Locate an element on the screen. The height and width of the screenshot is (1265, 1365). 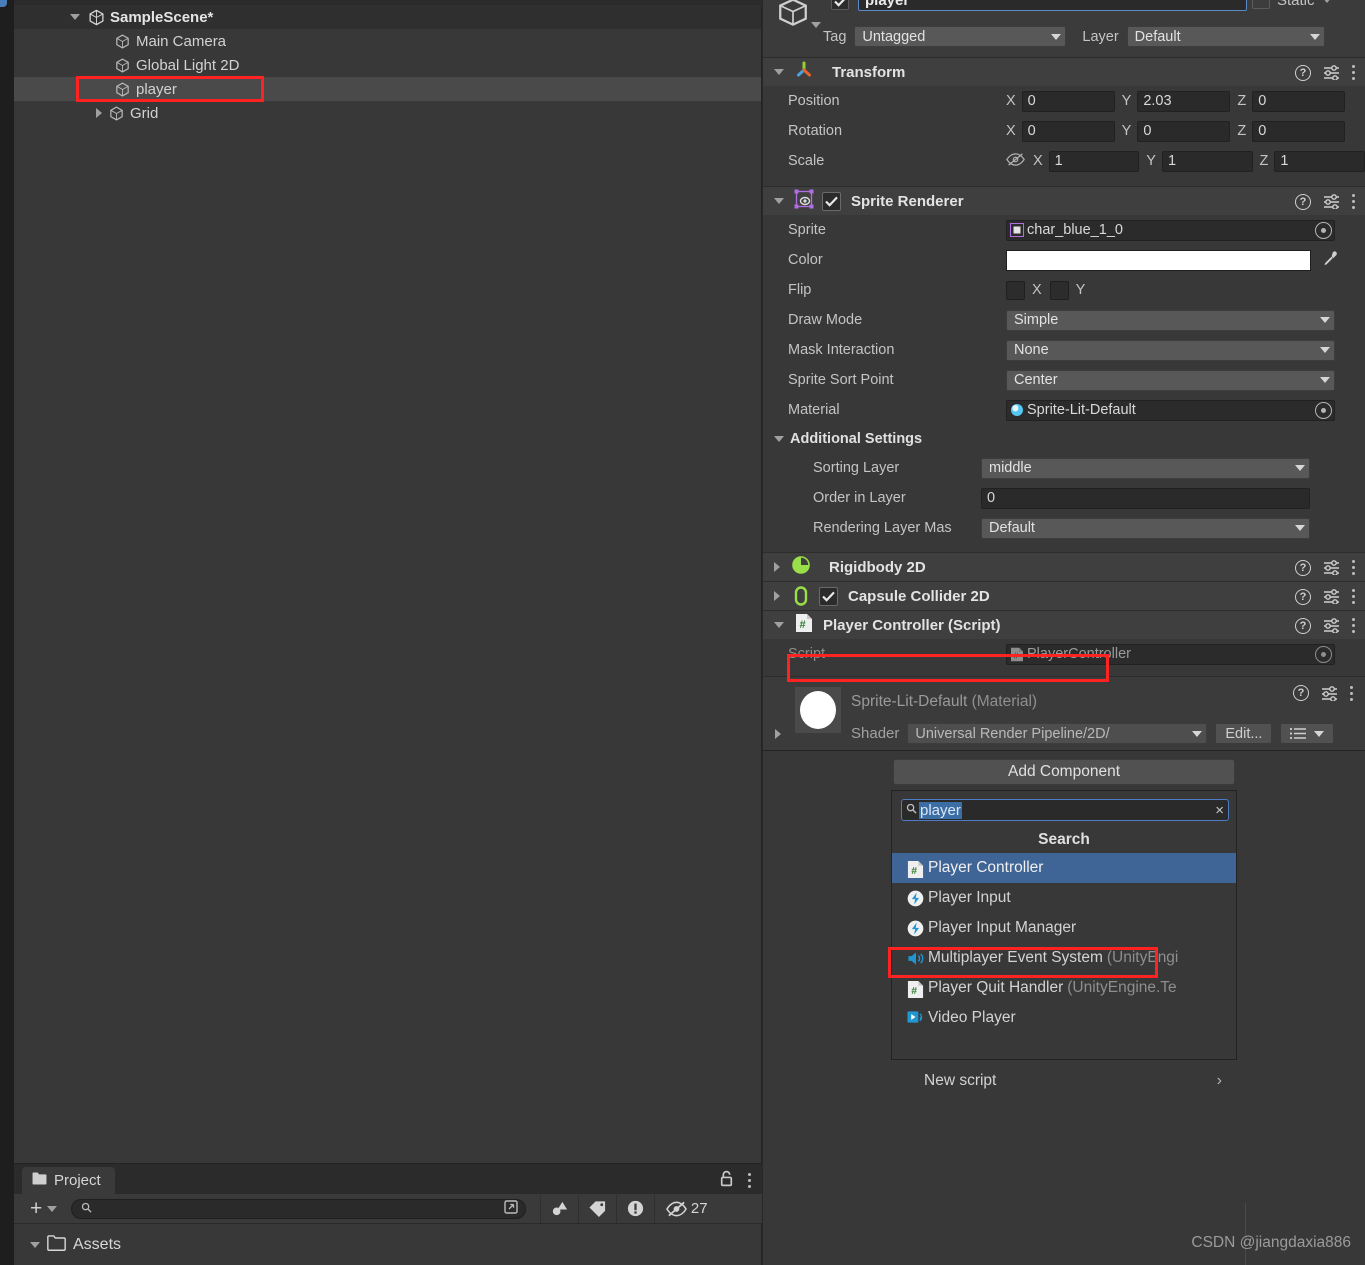
hierarchy-row-global-light-2d: Global Light 2D is located at coordinates (387, 65).